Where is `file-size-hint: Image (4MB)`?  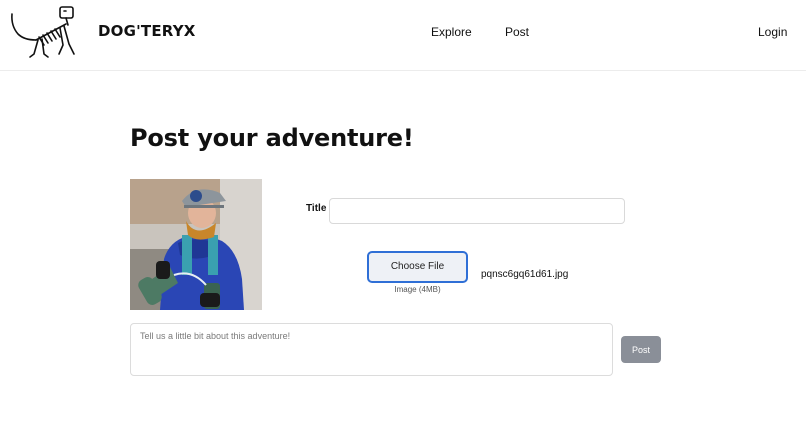 file-size-hint: Image (4MB) is located at coordinates (417, 289).